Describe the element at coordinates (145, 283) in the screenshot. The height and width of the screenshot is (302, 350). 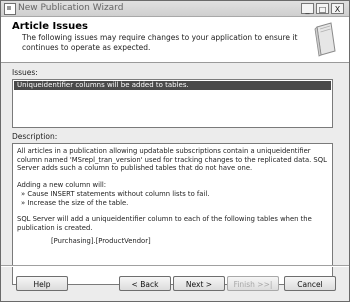
I see `back-button: < Back` at that location.